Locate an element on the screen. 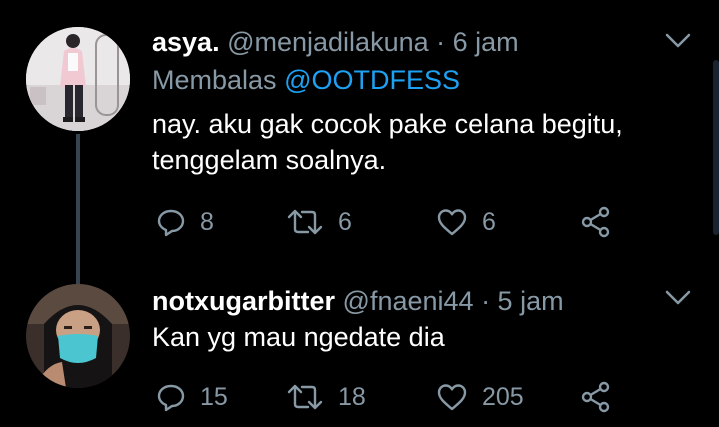  reply-count: 15 is located at coordinates (214, 396).